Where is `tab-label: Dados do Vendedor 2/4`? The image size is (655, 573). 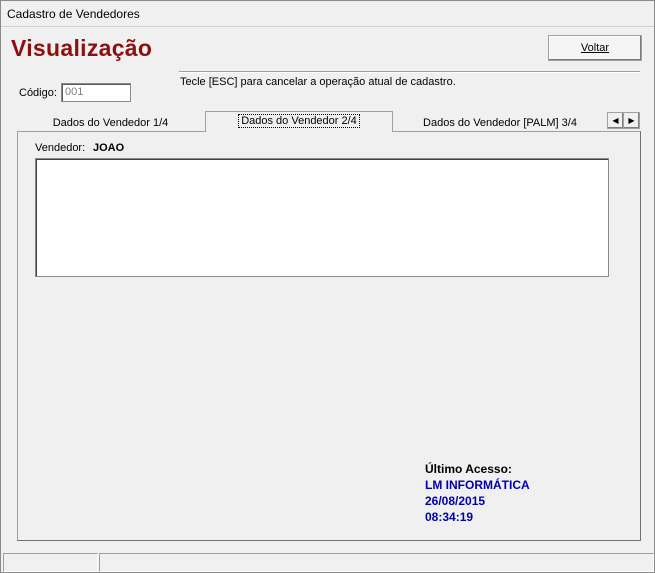
tab-label: Dados do Vendedor 2/4 is located at coordinates (299, 121).